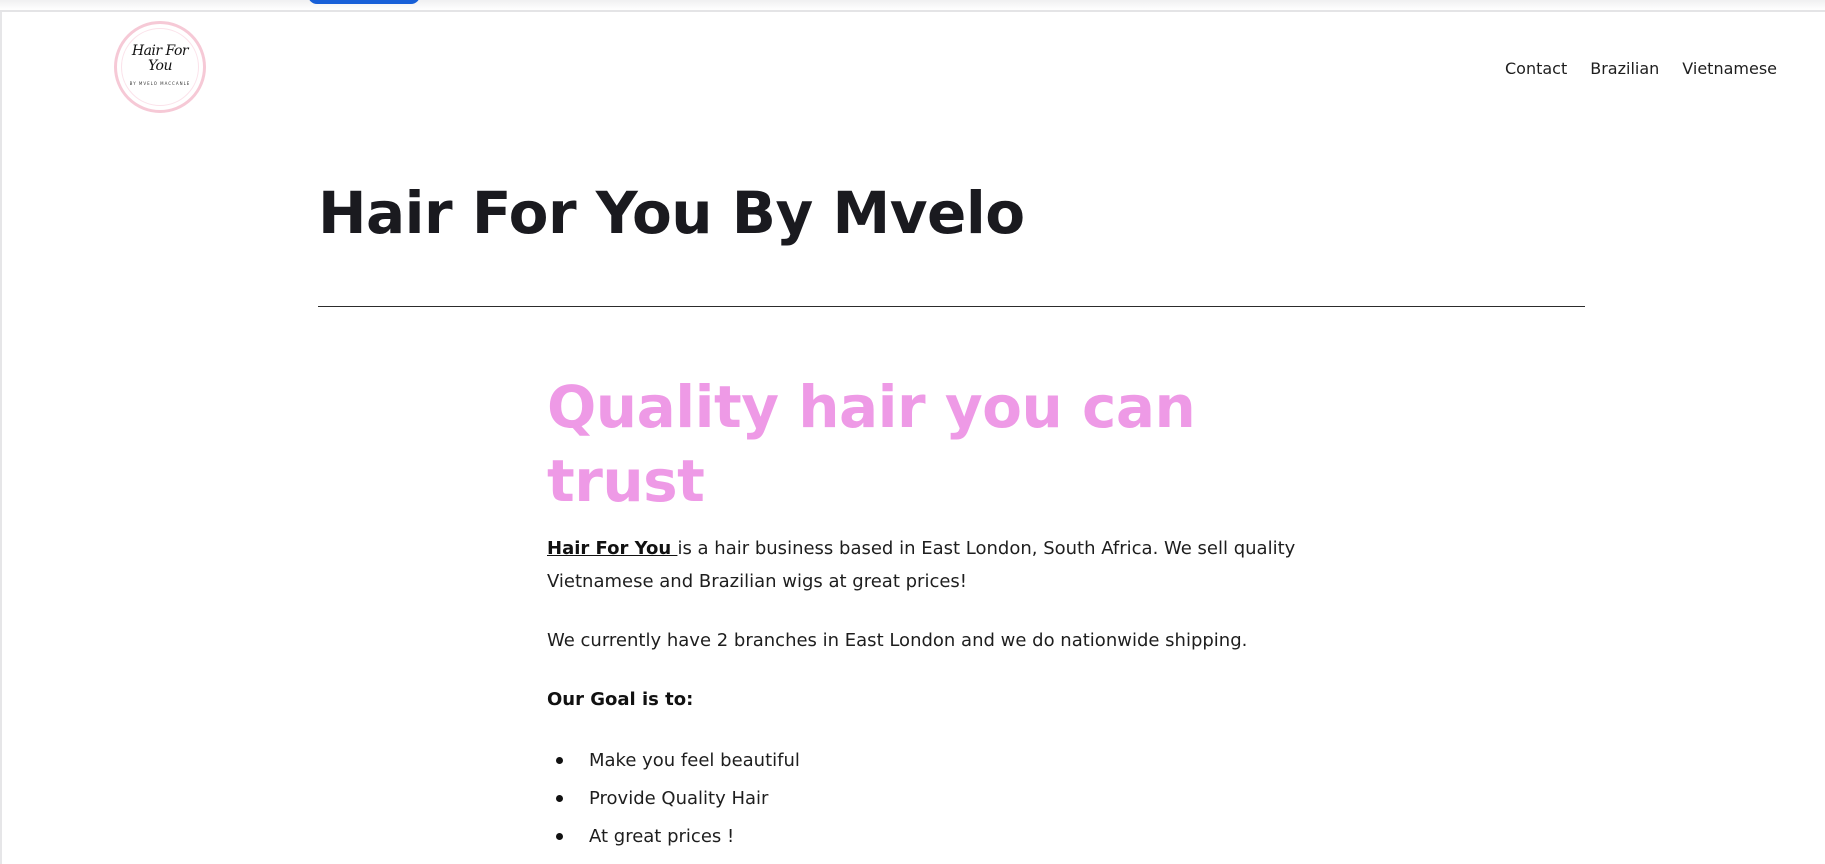 Image resolution: width=1825 pixels, height=864 pixels. Describe the element at coordinates (694, 760) in the screenshot. I see `goal-text: Make you feel beautiful` at that location.